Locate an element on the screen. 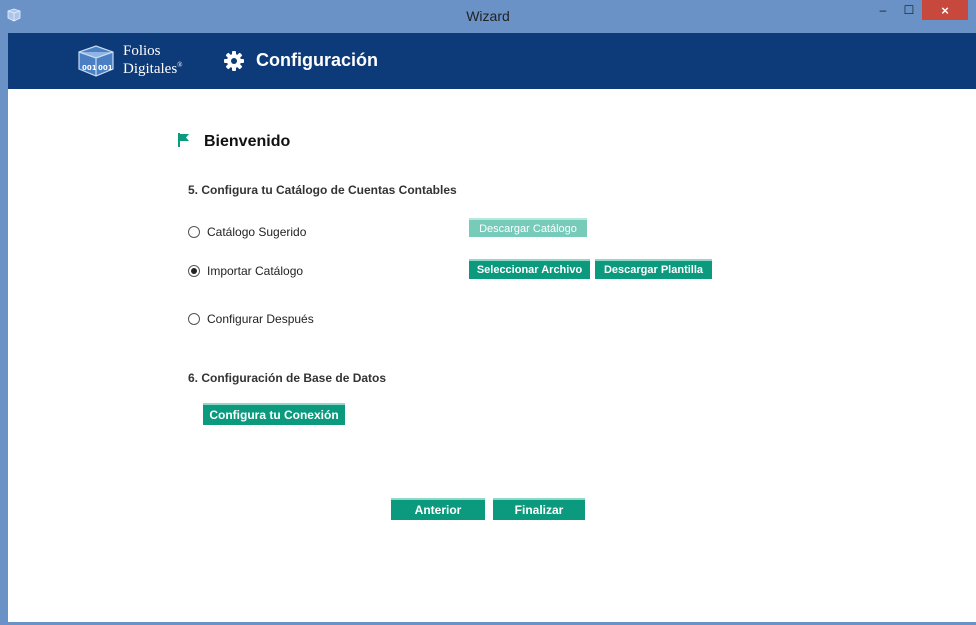 This screenshot has width=976, height=625. close-button: × is located at coordinates (945, 10).